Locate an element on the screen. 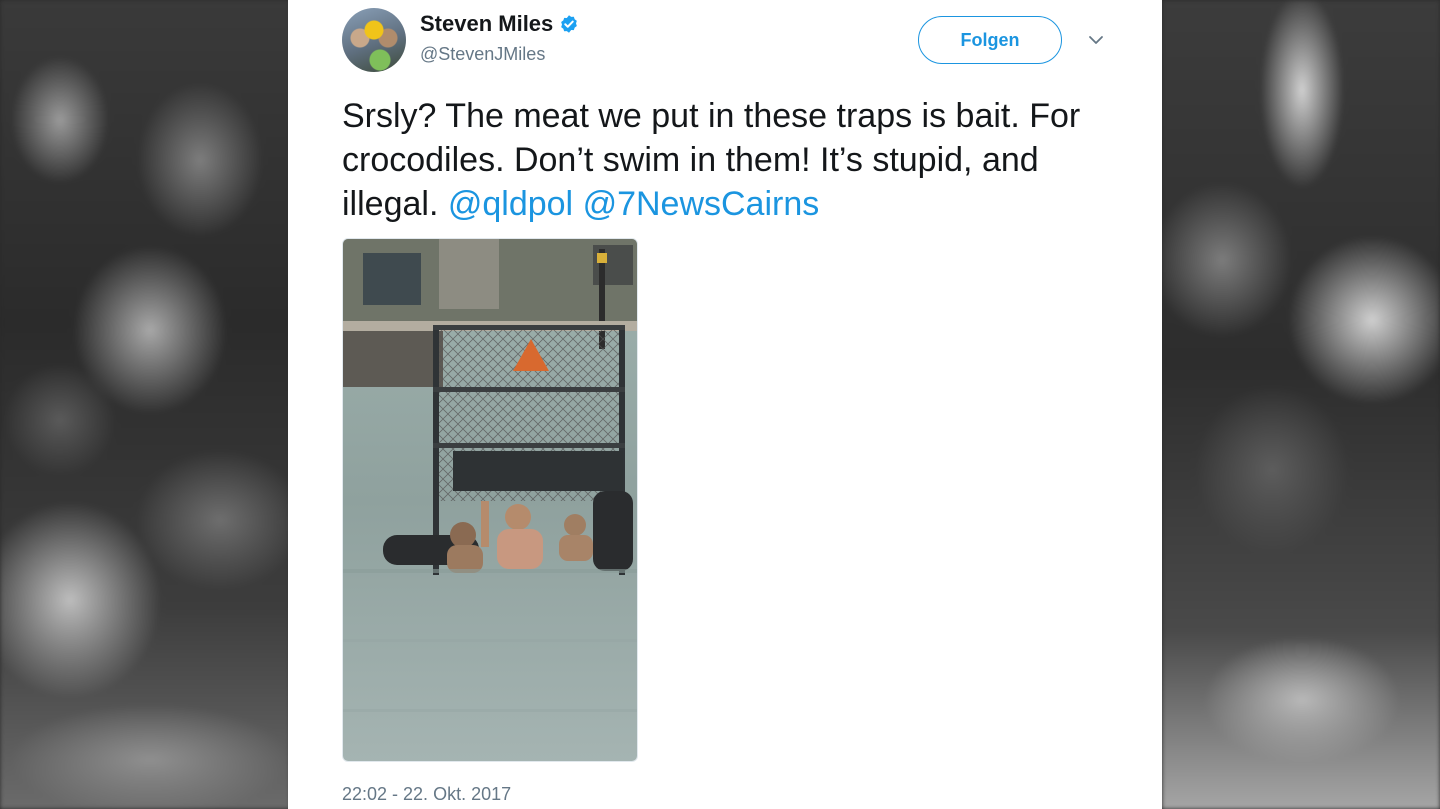  author-name-row: Steven Miles is located at coordinates (499, 24).